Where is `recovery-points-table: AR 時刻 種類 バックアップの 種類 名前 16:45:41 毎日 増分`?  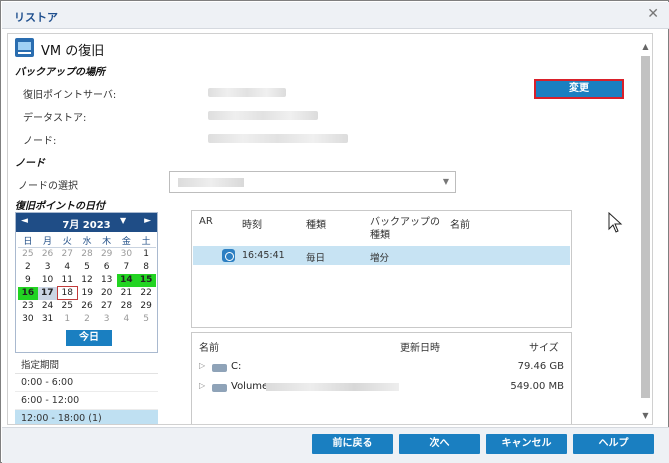 recovery-points-table: AR 時刻 種類 バックアップの 種類 名前 16:45:41 毎日 増分 is located at coordinates (381, 269).